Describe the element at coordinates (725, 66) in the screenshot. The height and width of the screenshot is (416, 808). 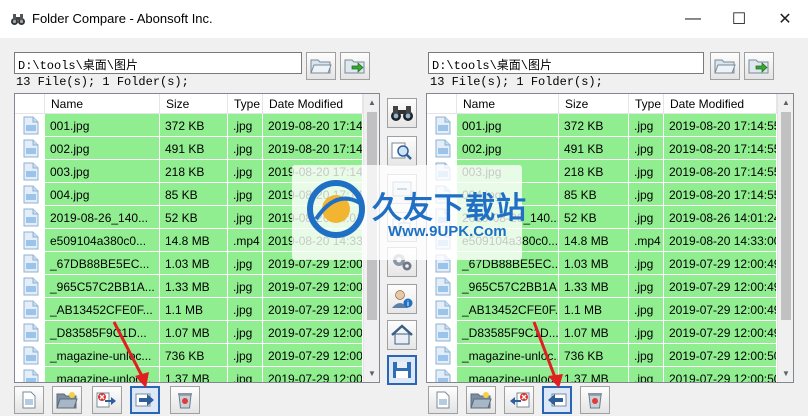
I see `right-browse-button` at that location.